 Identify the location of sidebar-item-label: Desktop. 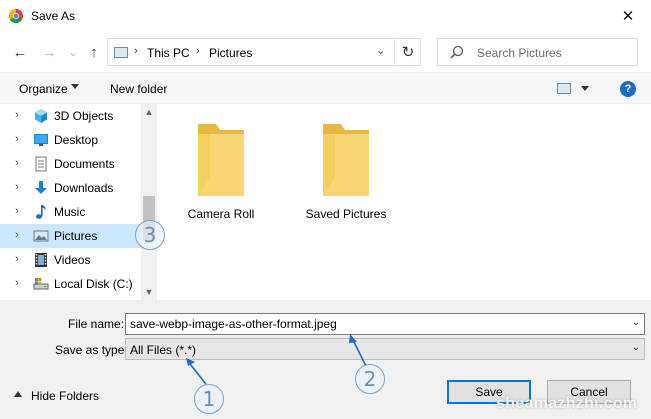
(76, 140).